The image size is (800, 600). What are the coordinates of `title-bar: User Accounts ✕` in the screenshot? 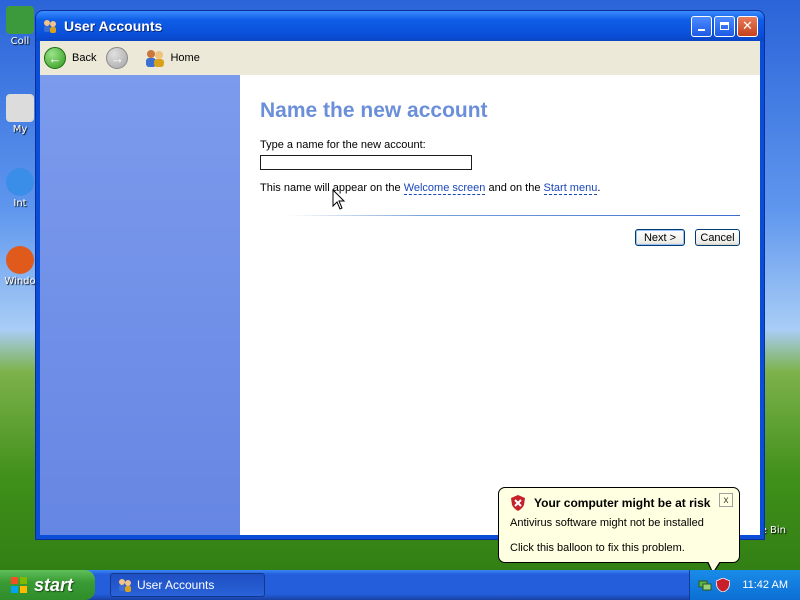 It's located at (400, 26).